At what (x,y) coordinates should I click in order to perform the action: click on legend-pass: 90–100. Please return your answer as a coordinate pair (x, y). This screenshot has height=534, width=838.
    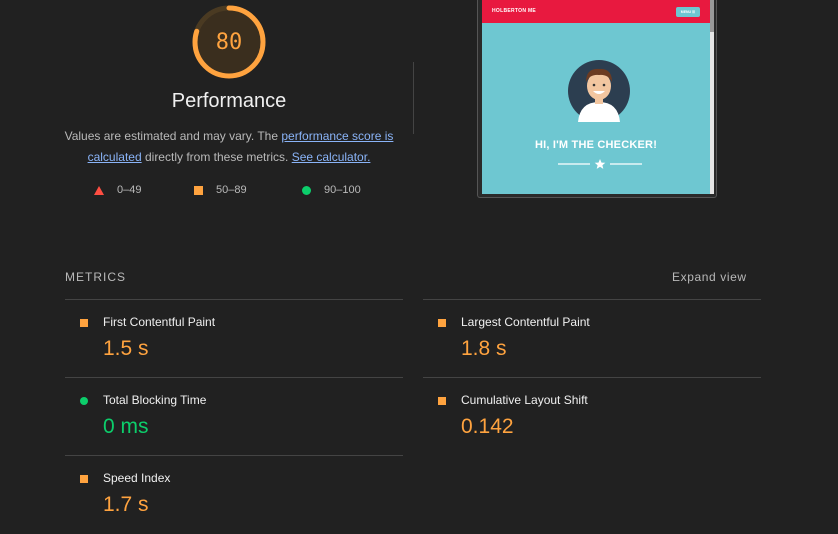
    Looking at the image, I should click on (331, 190).